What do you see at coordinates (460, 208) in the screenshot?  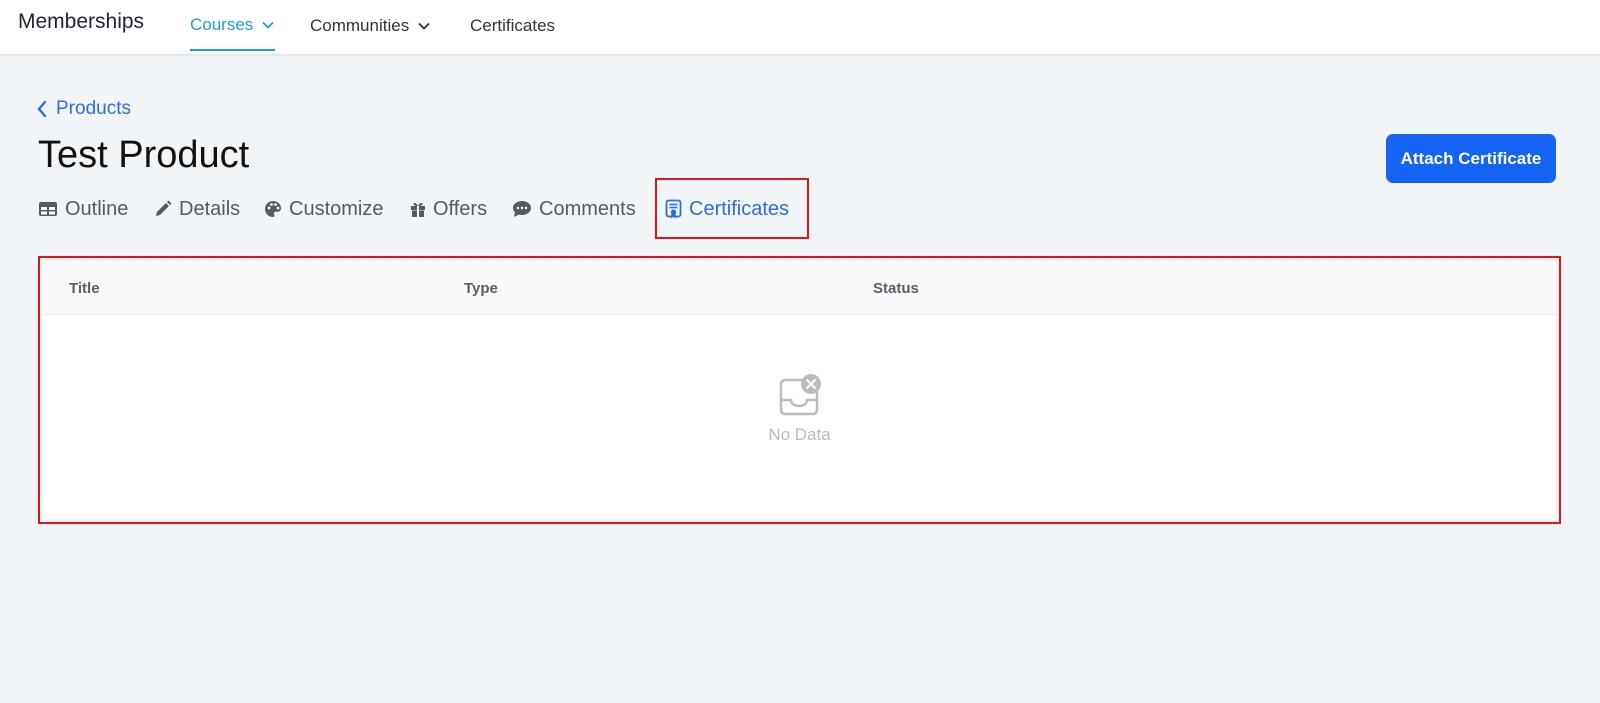 I see `tab-label: Offers` at bounding box center [460, 208].